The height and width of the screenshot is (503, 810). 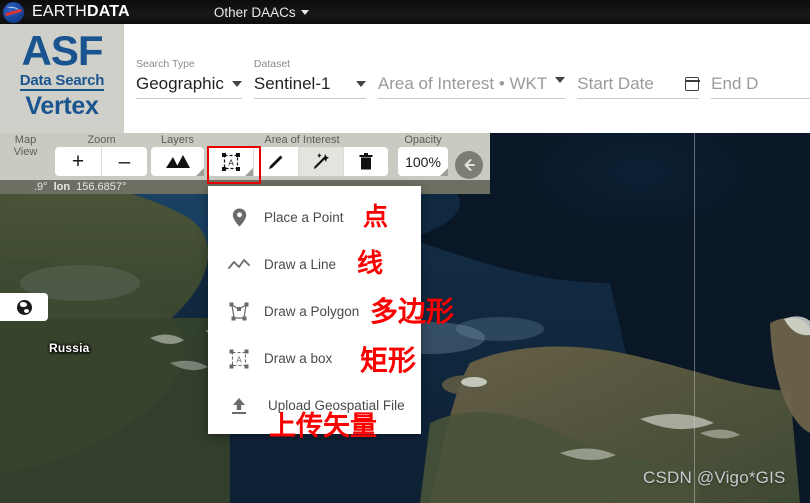 I want to click on start-date-placeholder: Start Date, so click(x=615, y=83).